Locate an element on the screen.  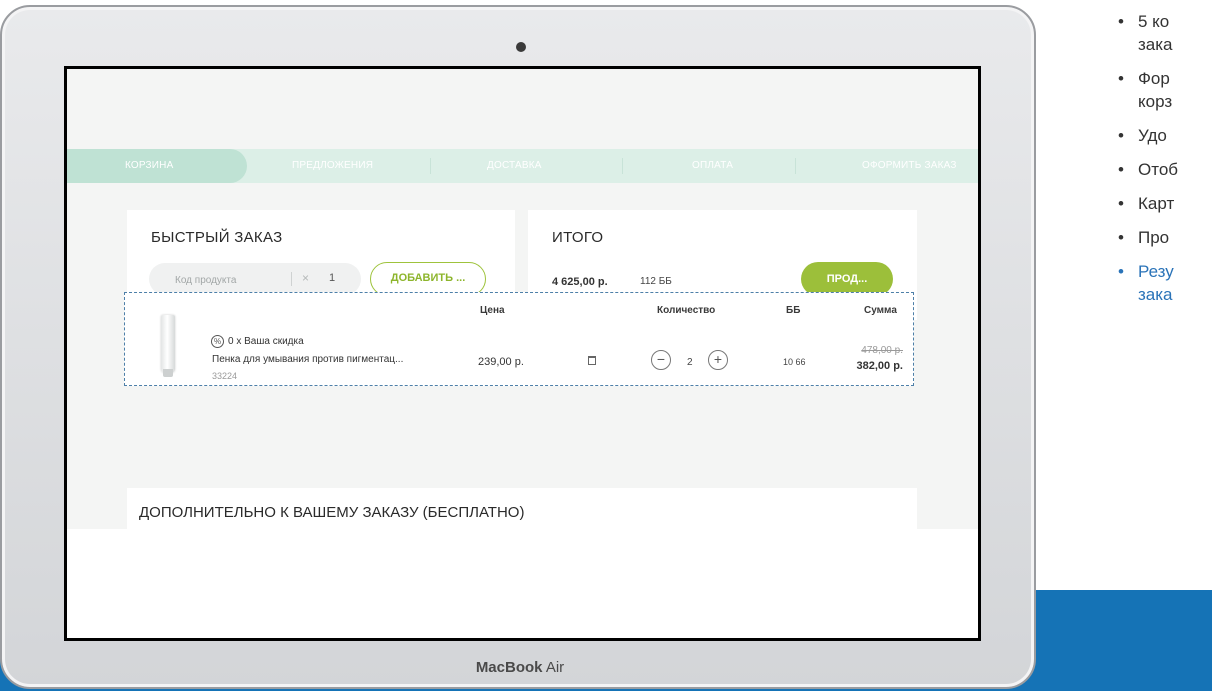
quick-order-qty: 1 is located at coordinates (332, 278).